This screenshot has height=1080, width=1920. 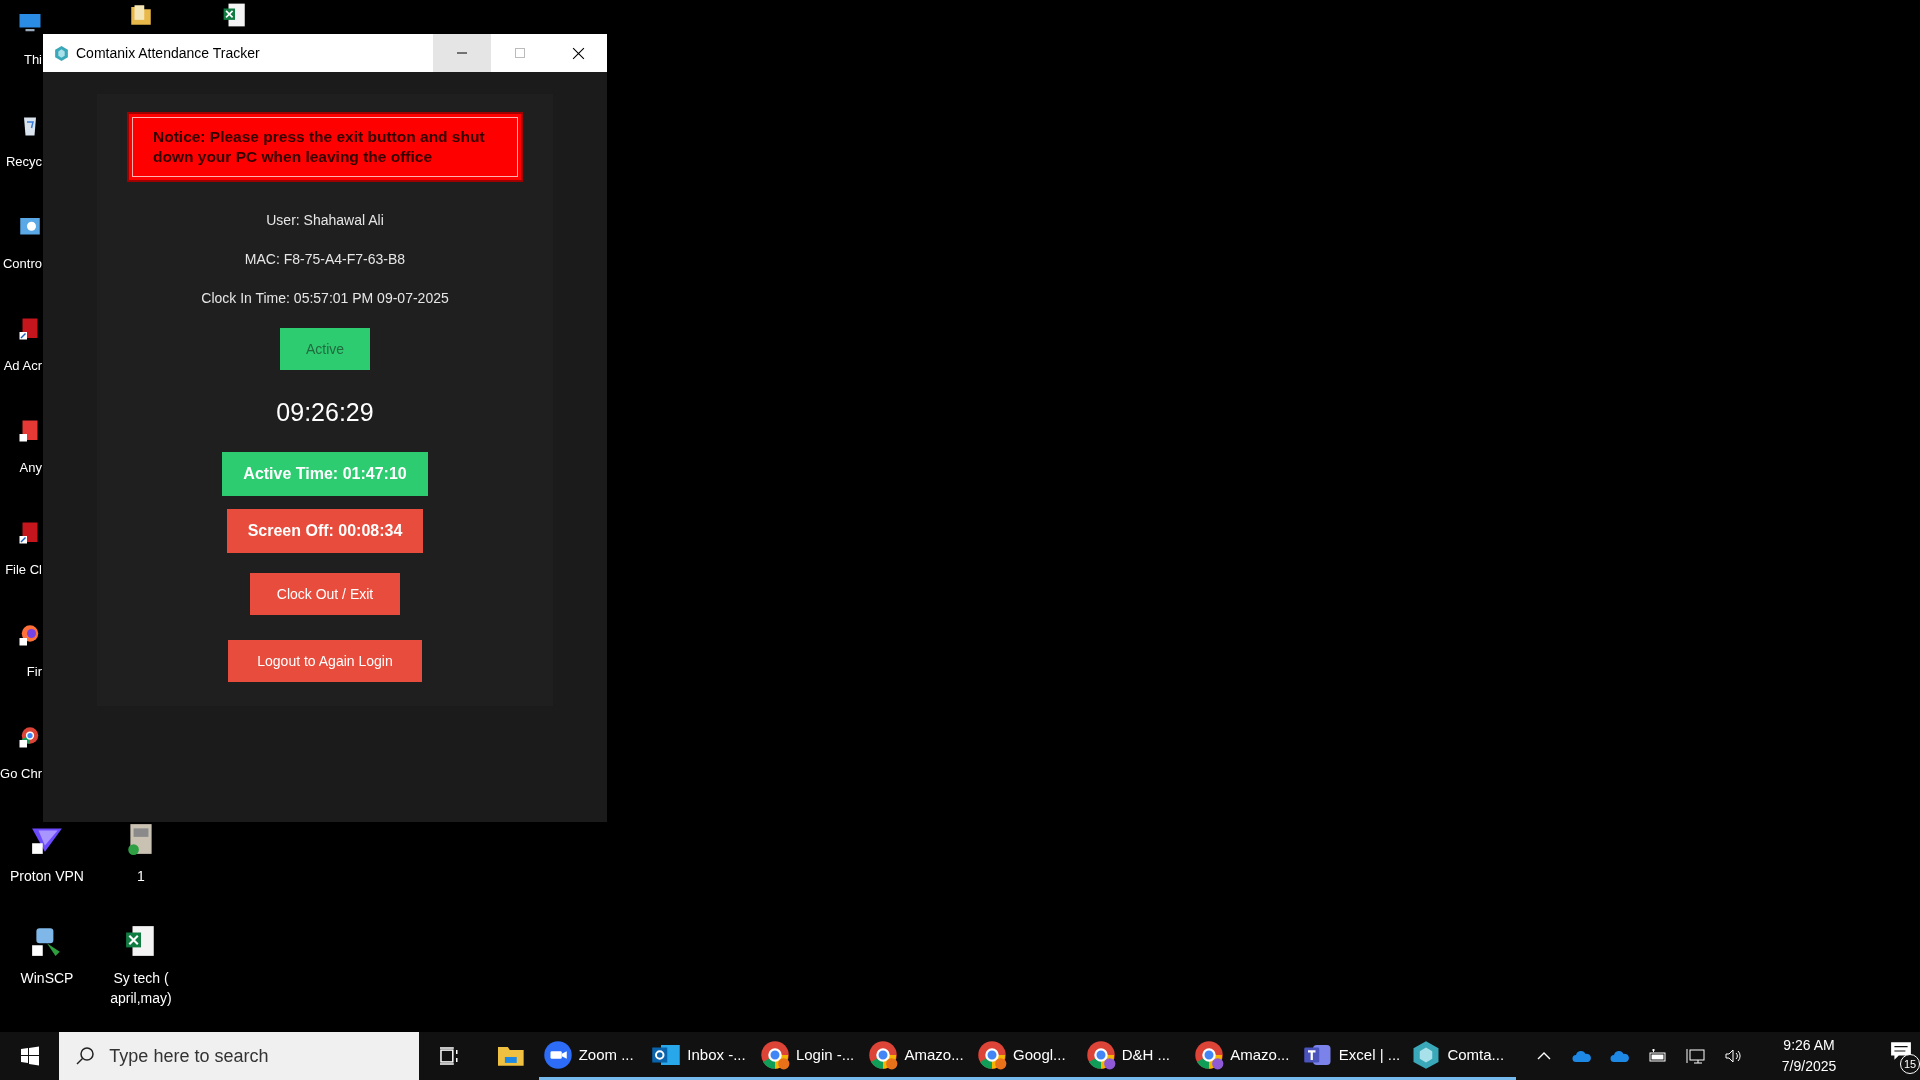 What do you see at coordinates (1696, 1056) in the screenshot?
I see `network-icon` at bounding box center [1696, 1056].